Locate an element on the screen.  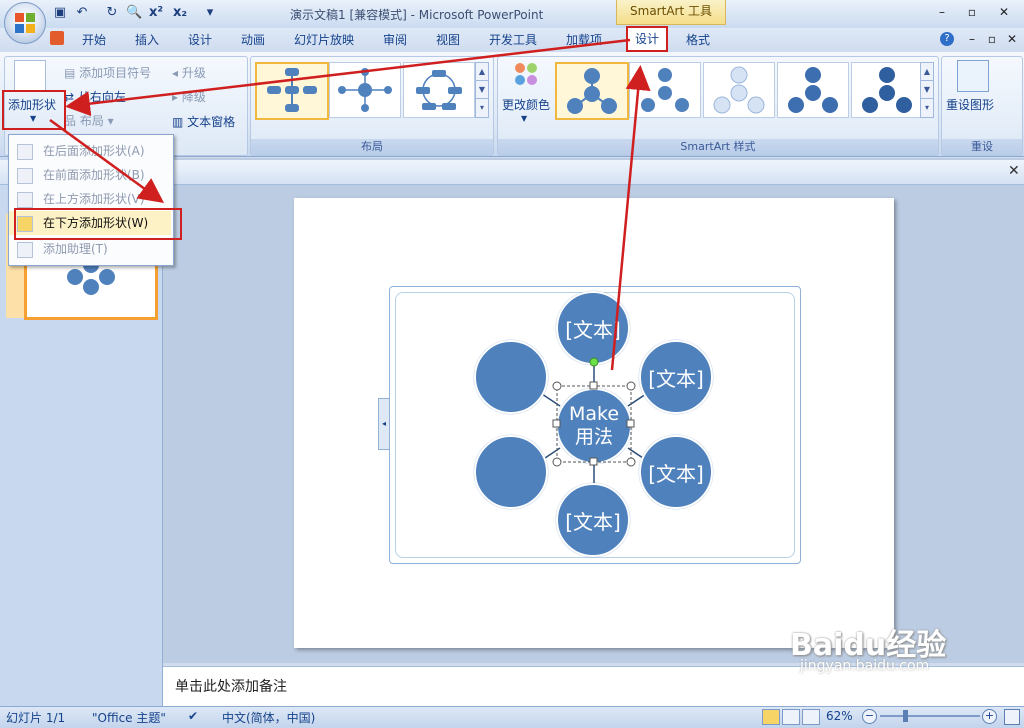
menu-item-highlight-box is located at coordinates (98, 224).